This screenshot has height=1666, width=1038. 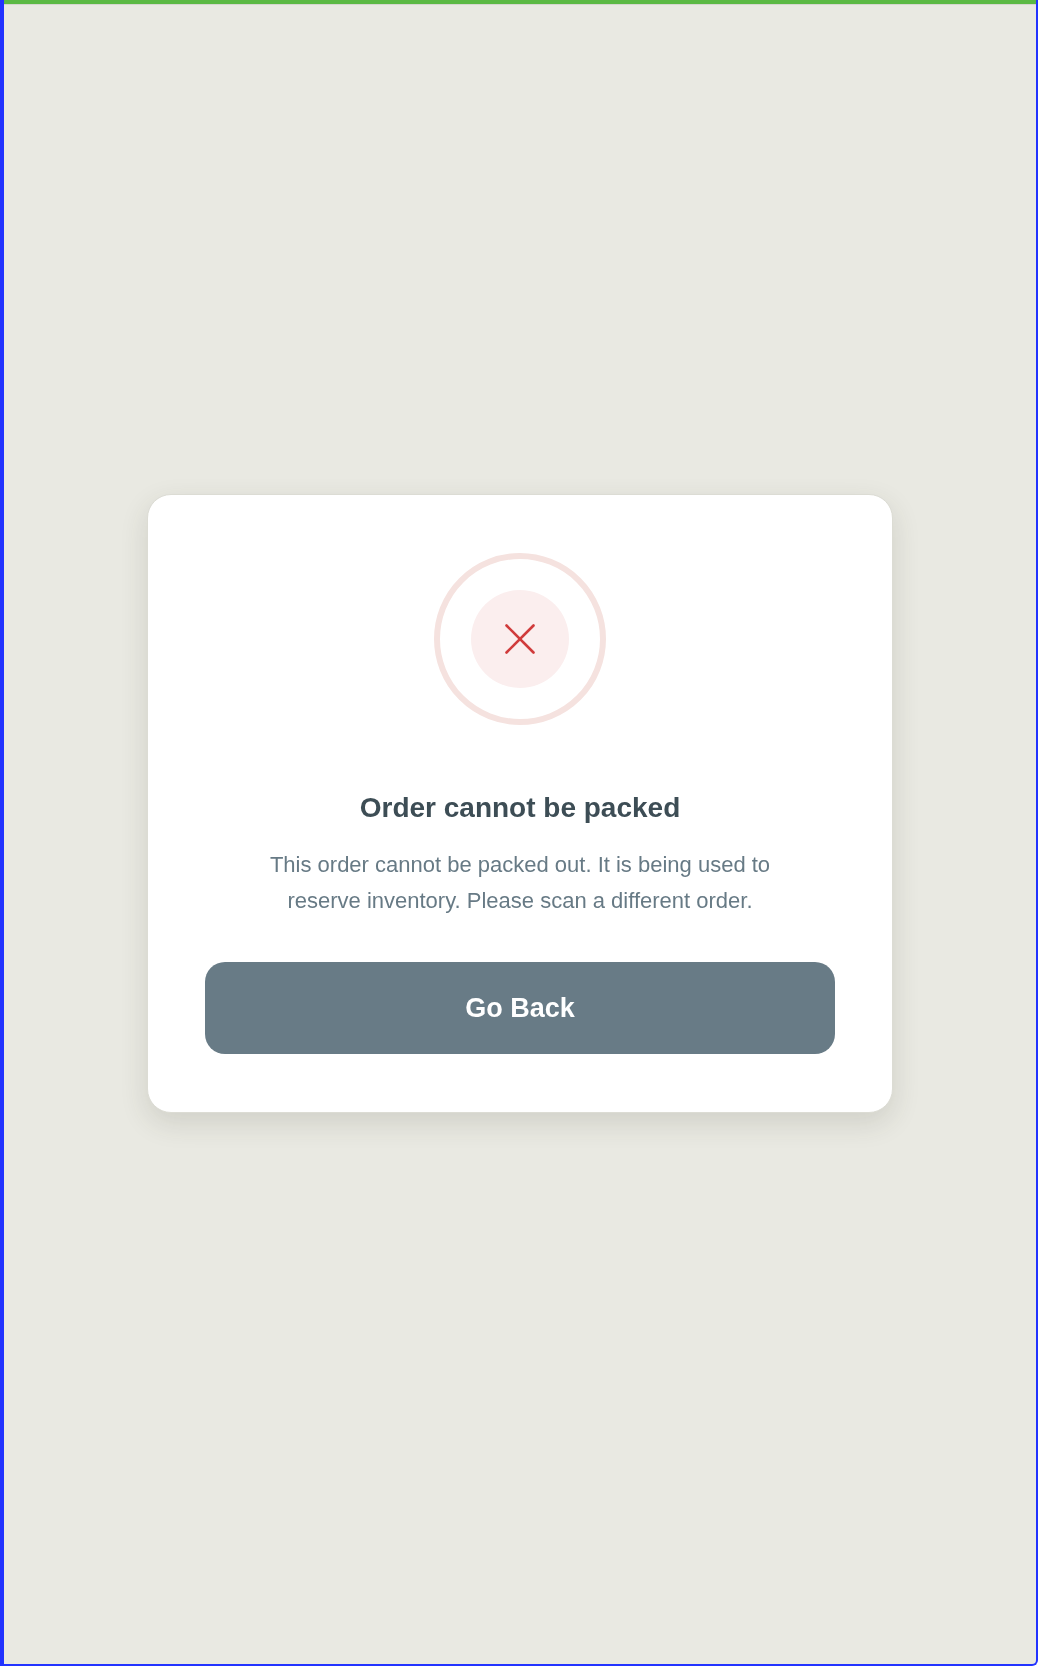 I want to click on go-back-button: Go Back, so click(x=520, y=1008).